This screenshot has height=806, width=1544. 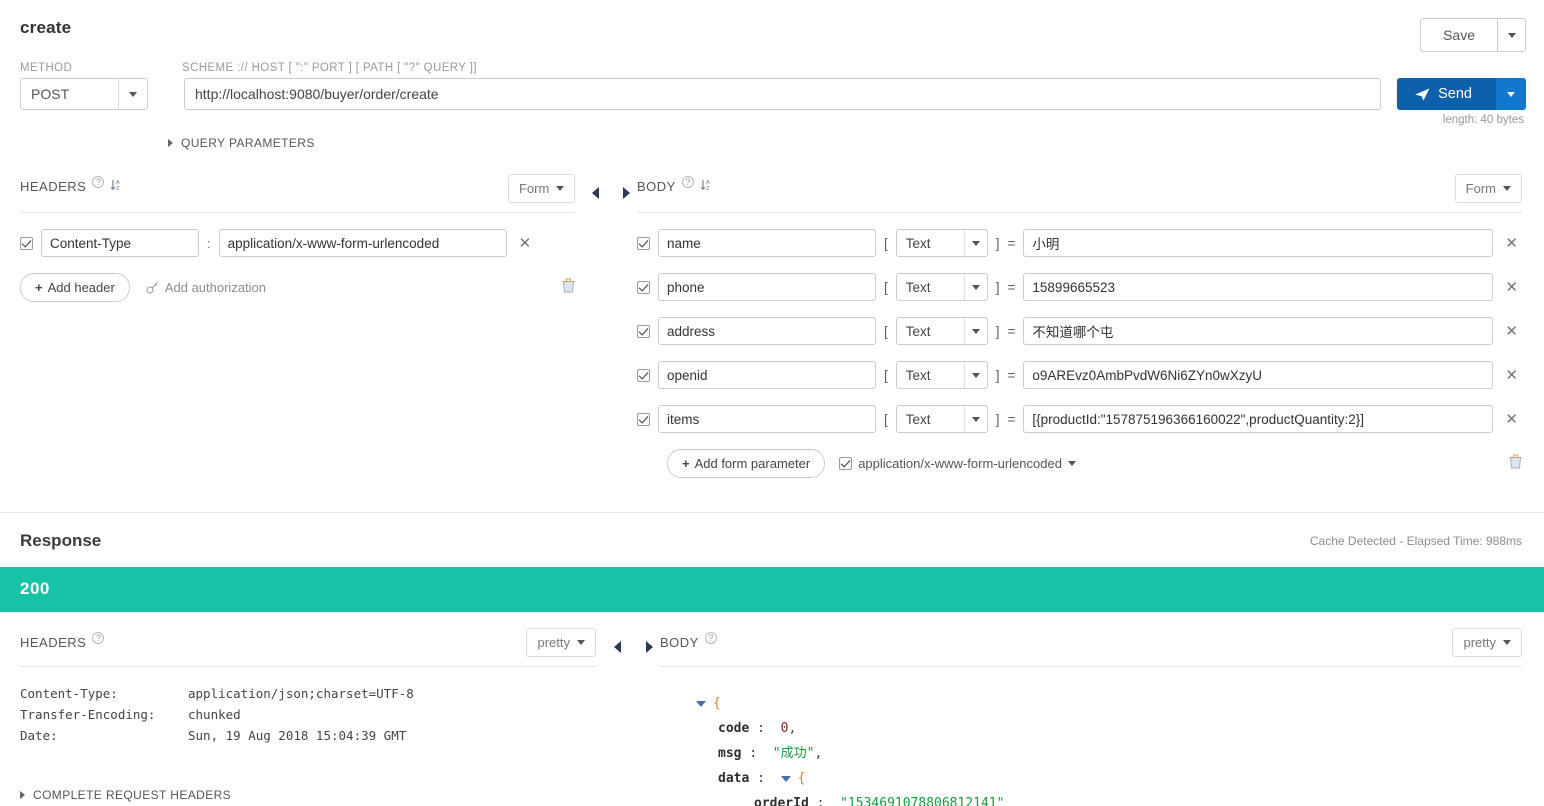 What do you see at coordinates (1515, 464) in the screenshot?
I see `clear-body-icon` at bounding box center [1515, 464].